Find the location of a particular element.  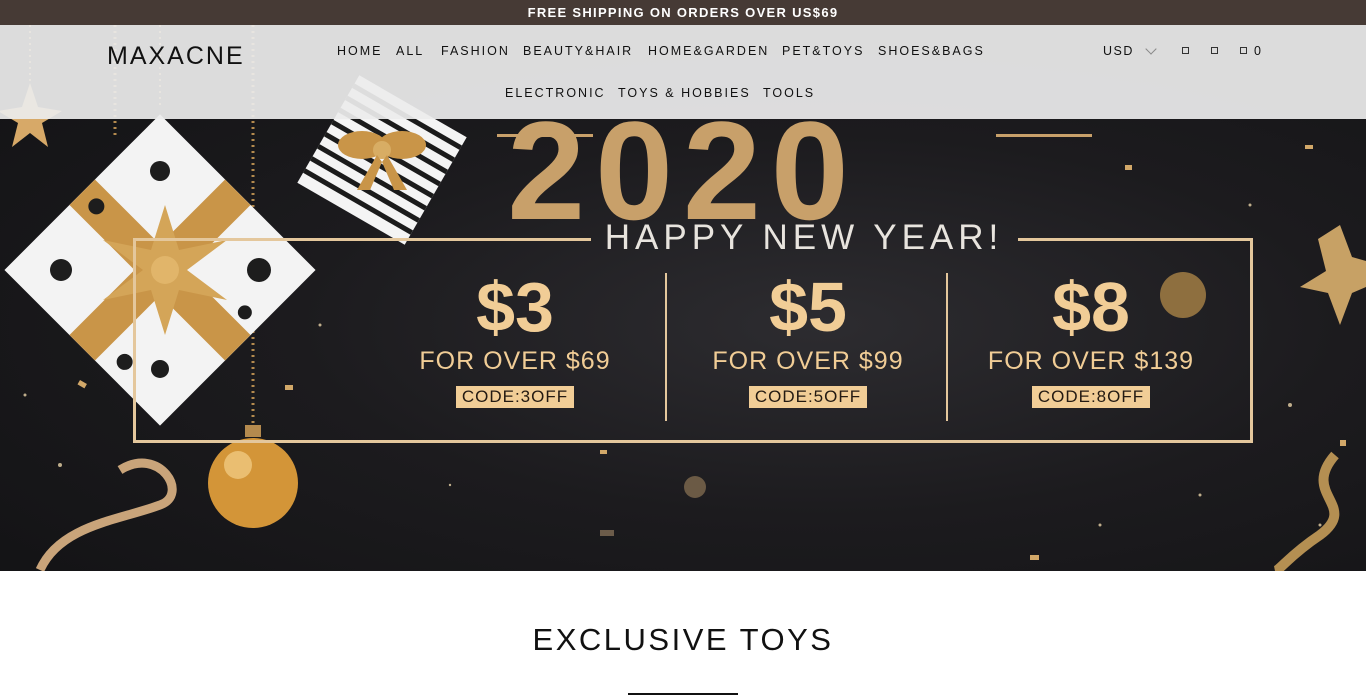

search-icon is located at coordinates (1185, 50).